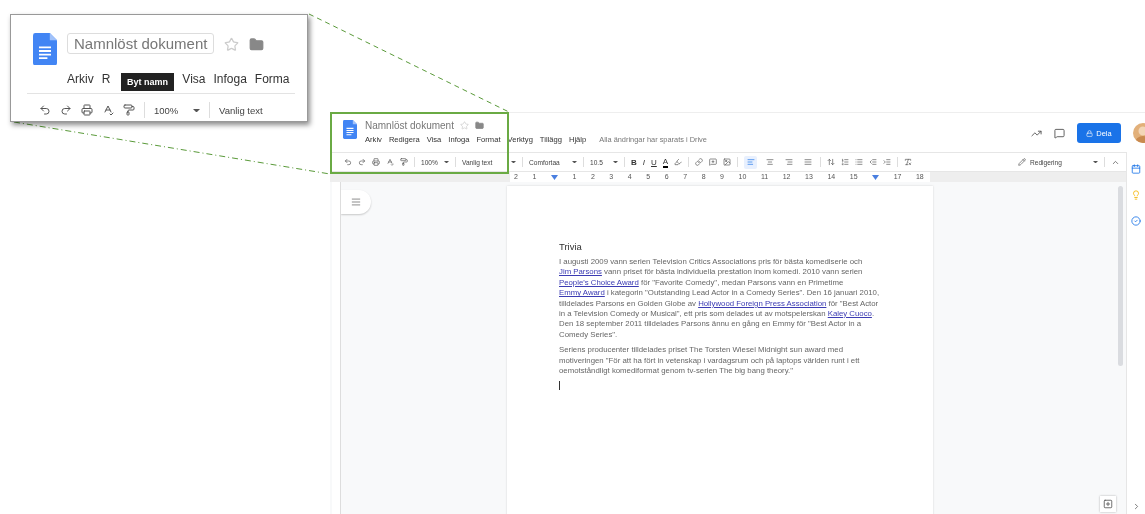 Image resolution: width=1145 pixels, height=514 pixels. What do you see at coordinates (177, 110) in the screenshot?
I see `zoom-dropdown: 100%` at bounding box center [177, 110].